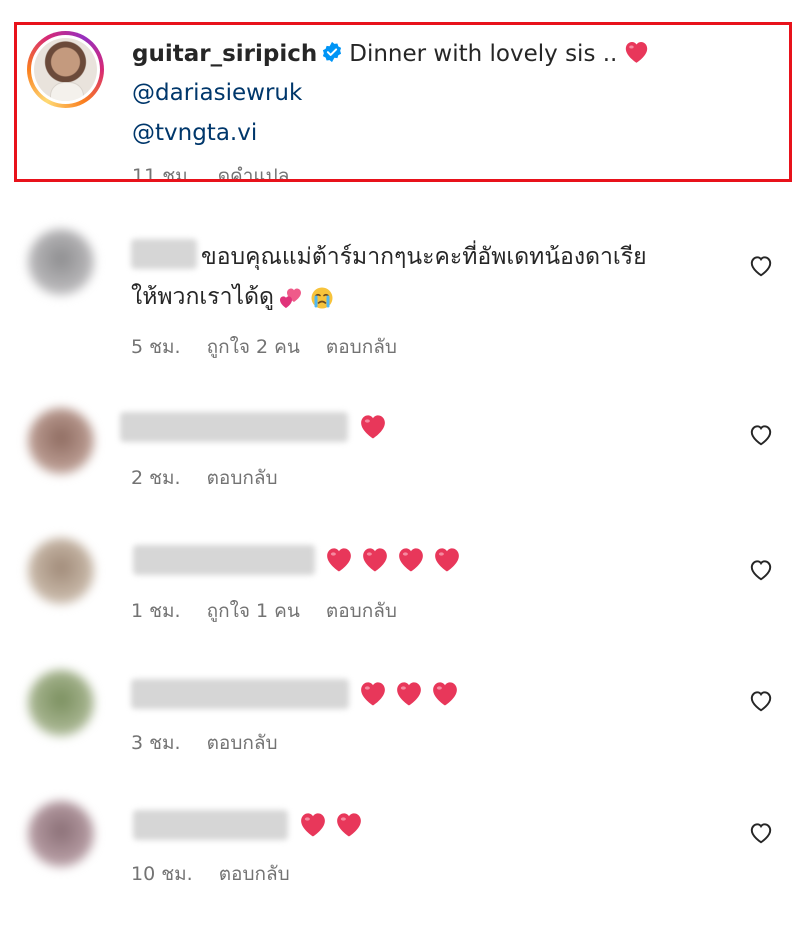  Describe the element at coordinates (253, 347) in the screenshot. I see `comment-likes: ถูกใจ 2 คน` at that location.